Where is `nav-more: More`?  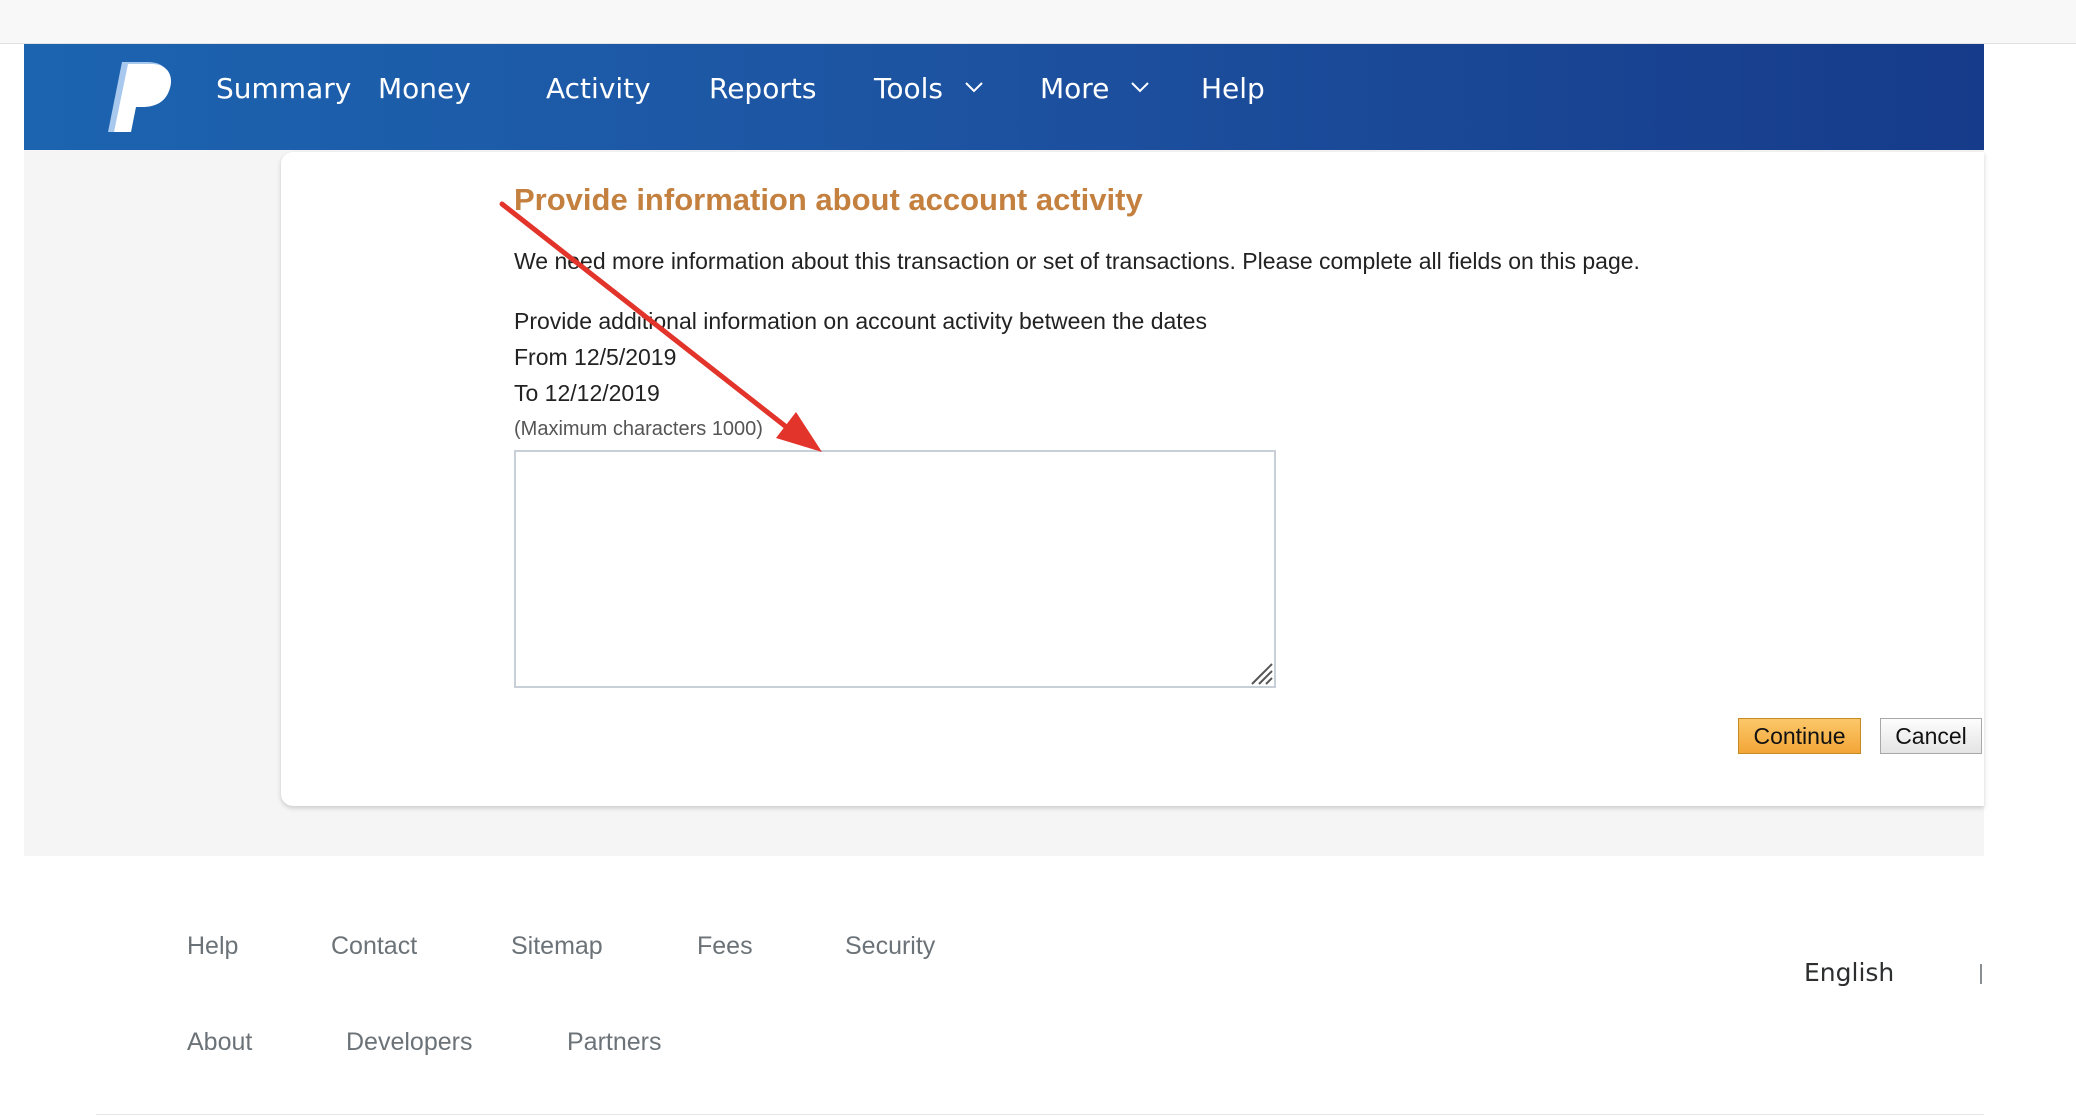
nav-more: More is located at coordinates (1095, 97).